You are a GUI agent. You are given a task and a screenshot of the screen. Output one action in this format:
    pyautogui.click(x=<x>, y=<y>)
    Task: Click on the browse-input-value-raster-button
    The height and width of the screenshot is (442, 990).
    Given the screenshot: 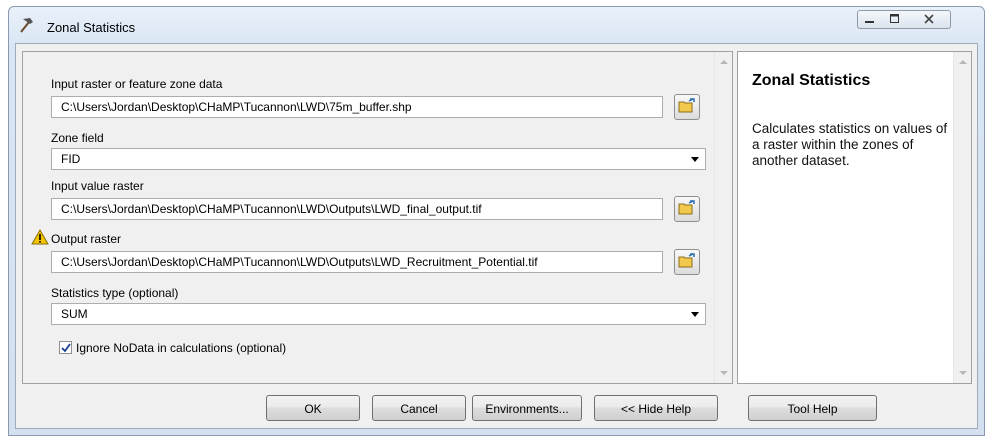 What is the action you would take?
    pyautogui.click(x=687, y=209)
    